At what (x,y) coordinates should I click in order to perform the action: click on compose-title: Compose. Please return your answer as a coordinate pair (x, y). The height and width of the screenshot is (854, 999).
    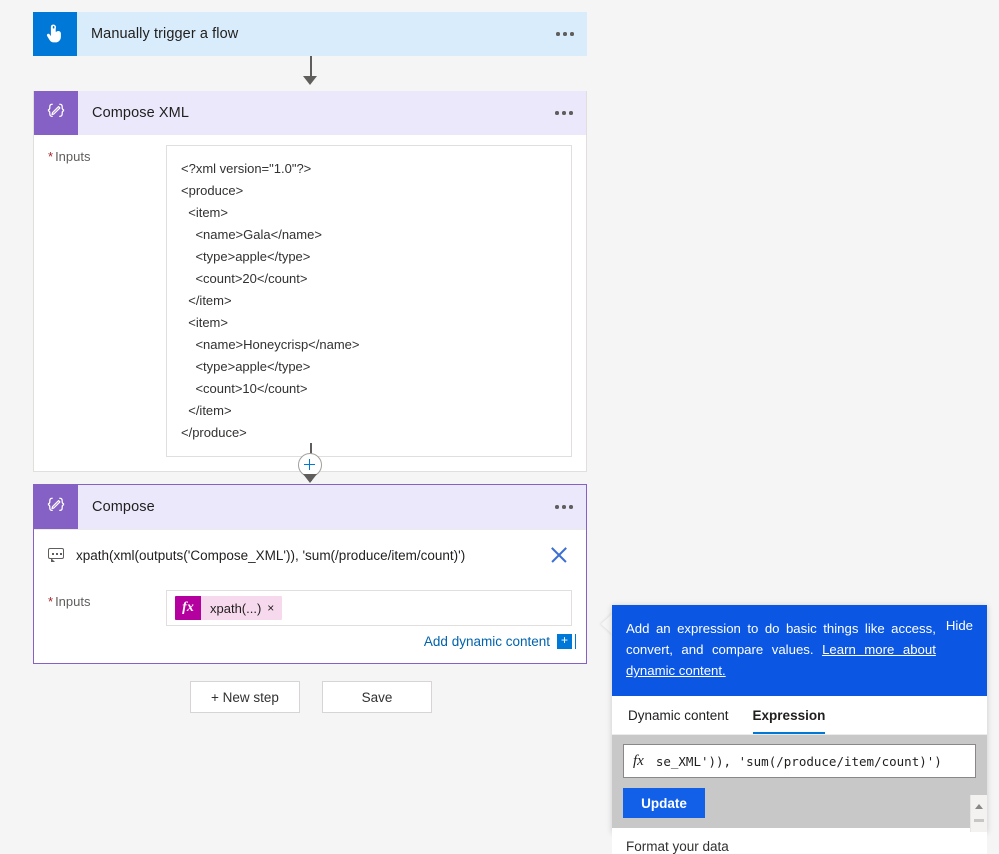
    Looking at the image, I should click on (123, 507).